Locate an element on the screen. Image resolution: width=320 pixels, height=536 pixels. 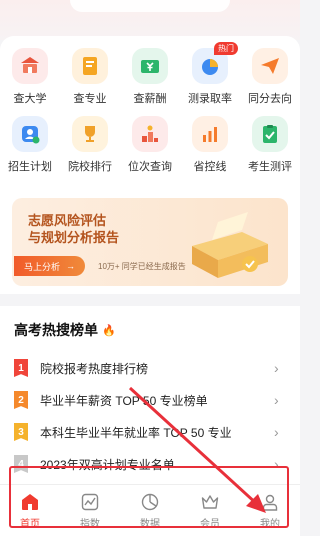
list-item: 3 本科生毕业半年就业率 TOP 50 专业 › is located at coordinates (150, 432).